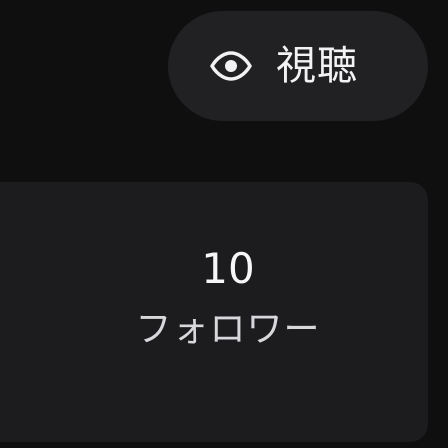  Describe the element at coordinates (228, 268) in the screenshot. I see `follower-count: 10` at that location.